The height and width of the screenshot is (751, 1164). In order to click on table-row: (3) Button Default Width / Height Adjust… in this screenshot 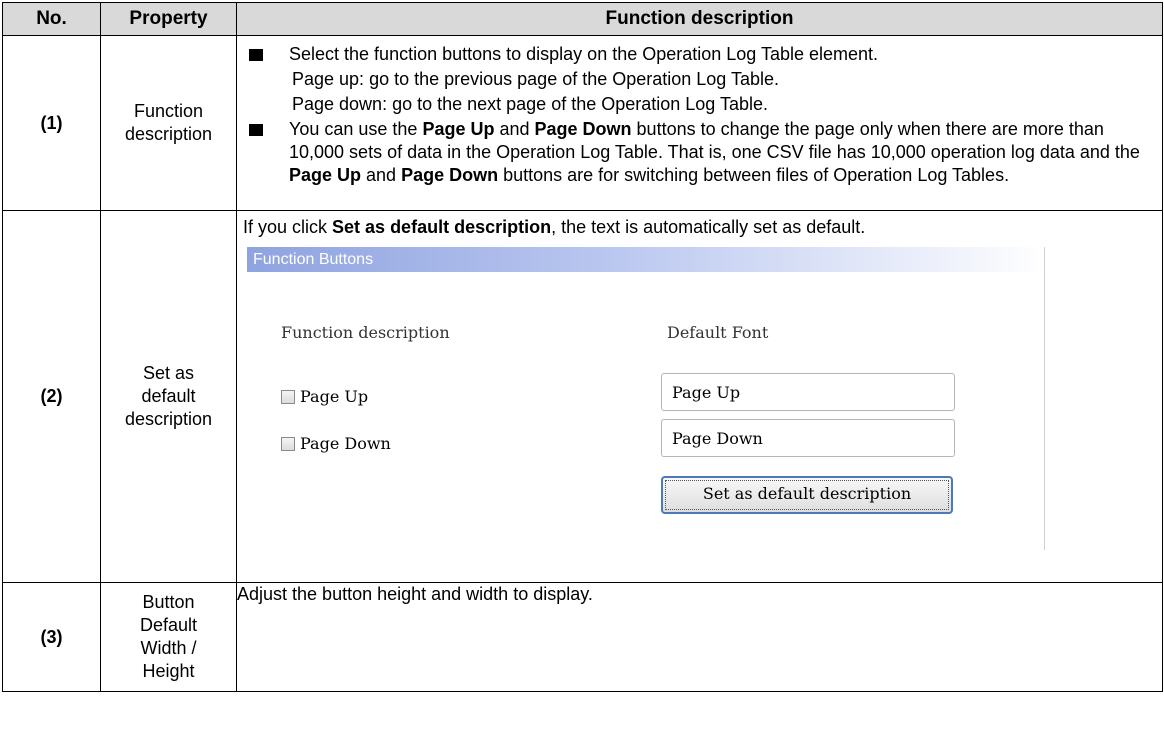, I will do `click(582, 637)`.